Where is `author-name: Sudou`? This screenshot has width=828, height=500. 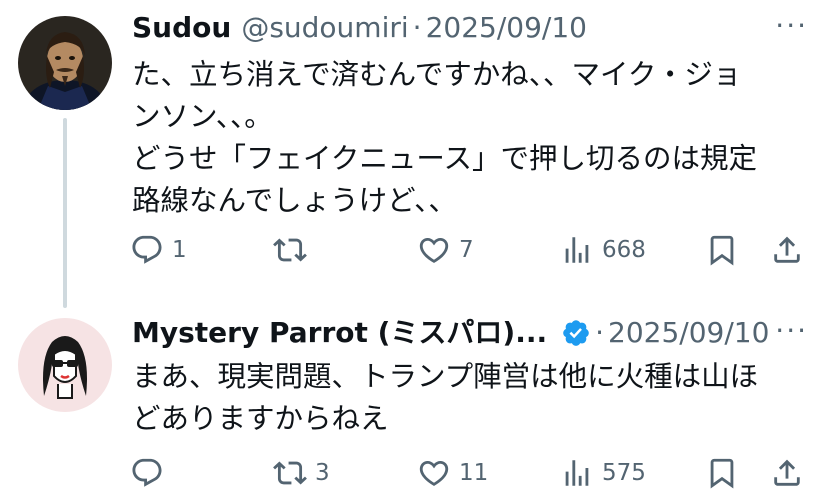
author-name: Sudou is located at coordinates (181, 28).